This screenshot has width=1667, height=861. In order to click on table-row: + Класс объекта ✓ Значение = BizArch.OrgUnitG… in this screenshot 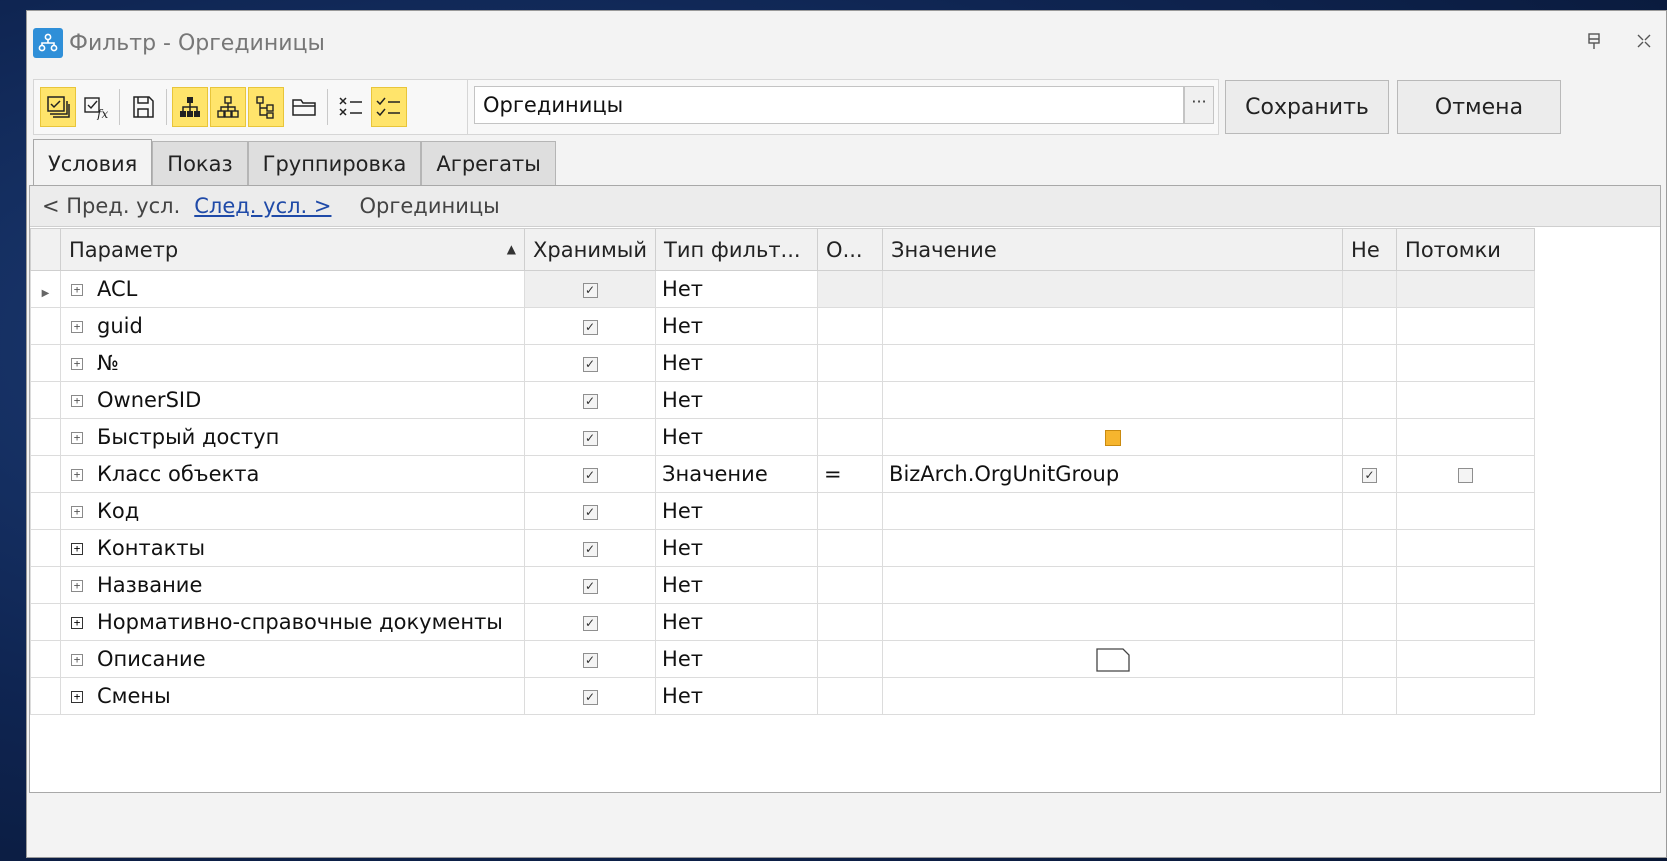, I will do `click(783, 474)`.